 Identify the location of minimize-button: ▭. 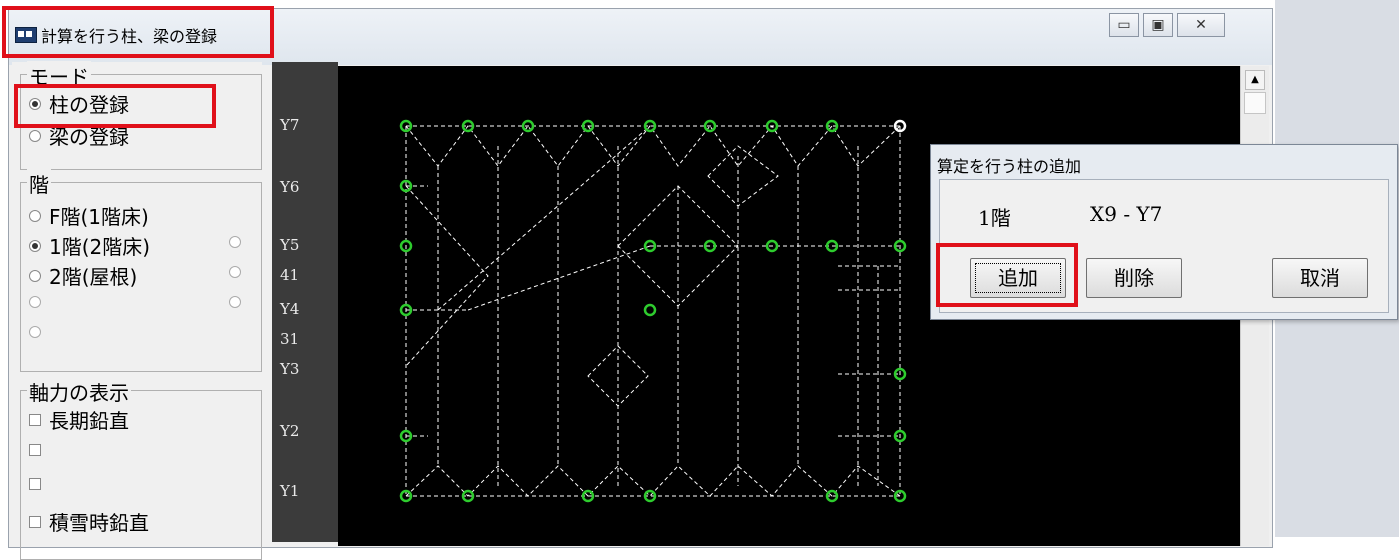
(1124, 25).